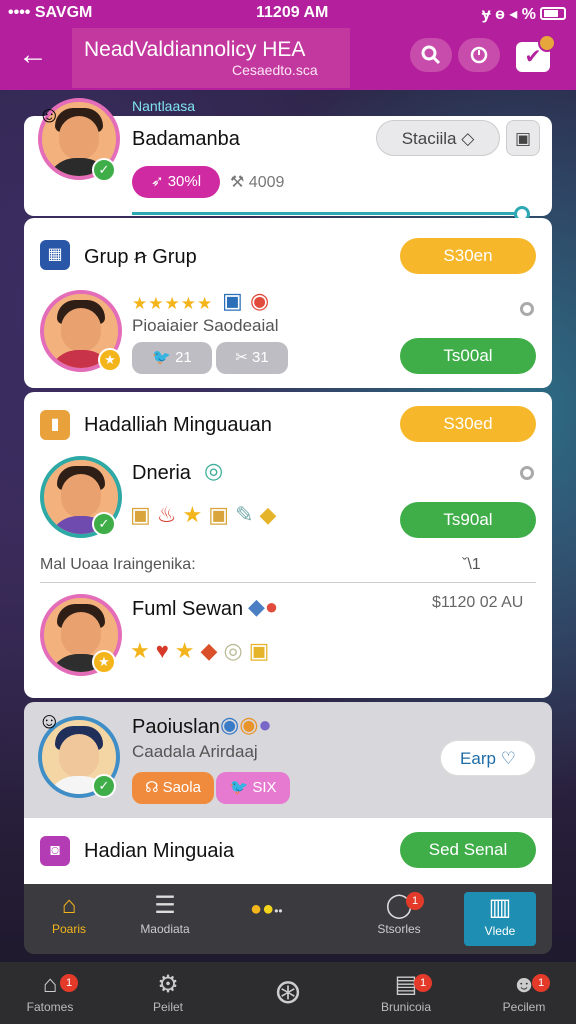 This screenshot has height=1024, width=576. What do you see at coordinates (264, 787) in the screenshot?
I see `tag-twitter-label: SIX` at bounding box center [264, 787].